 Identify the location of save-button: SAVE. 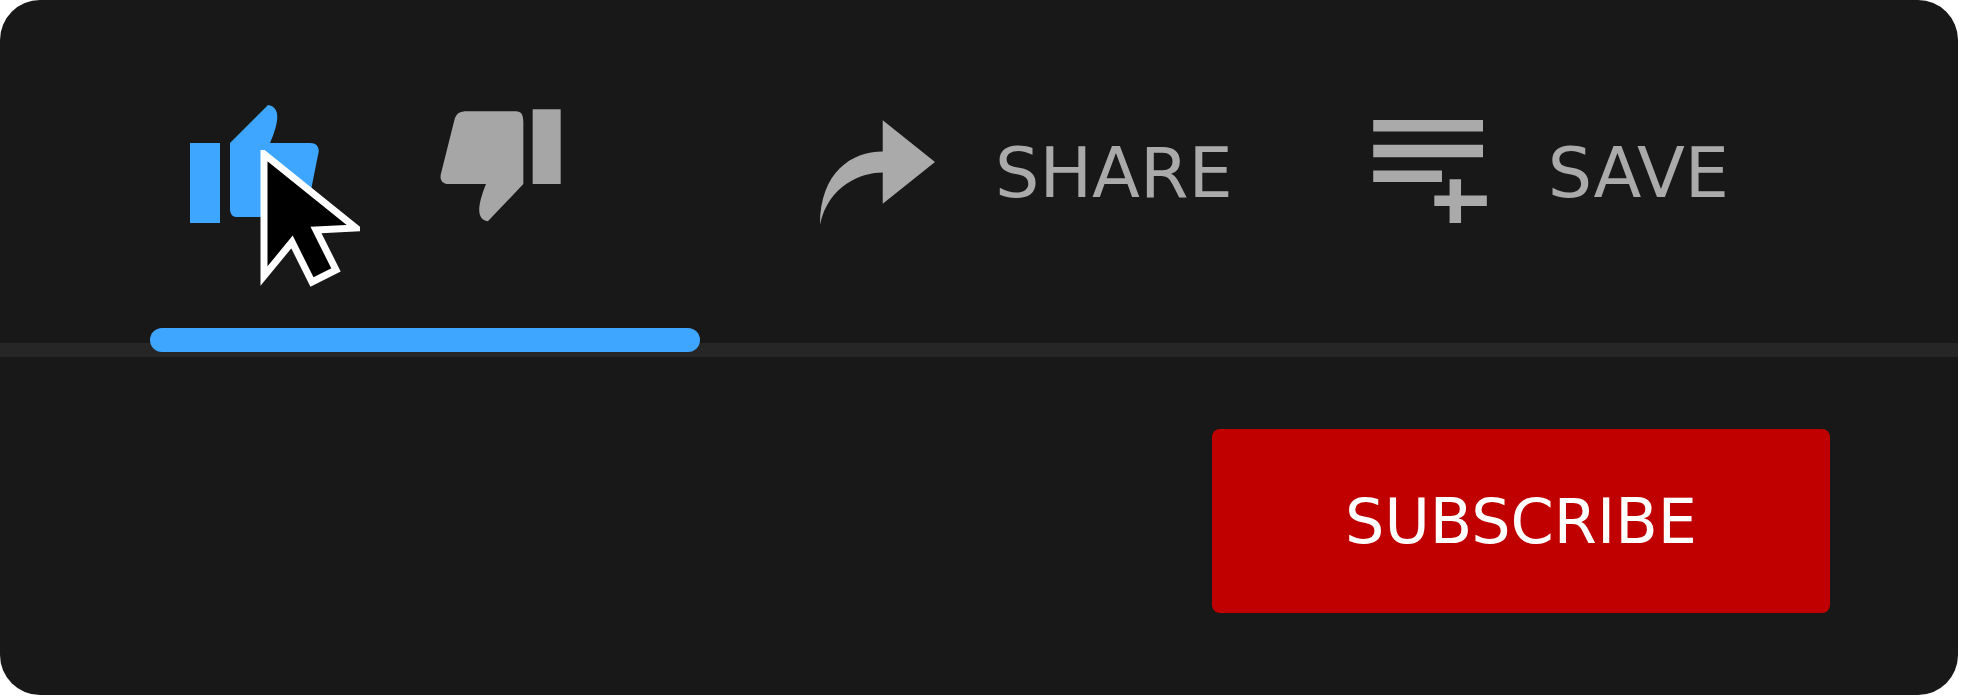
(1551, 172).